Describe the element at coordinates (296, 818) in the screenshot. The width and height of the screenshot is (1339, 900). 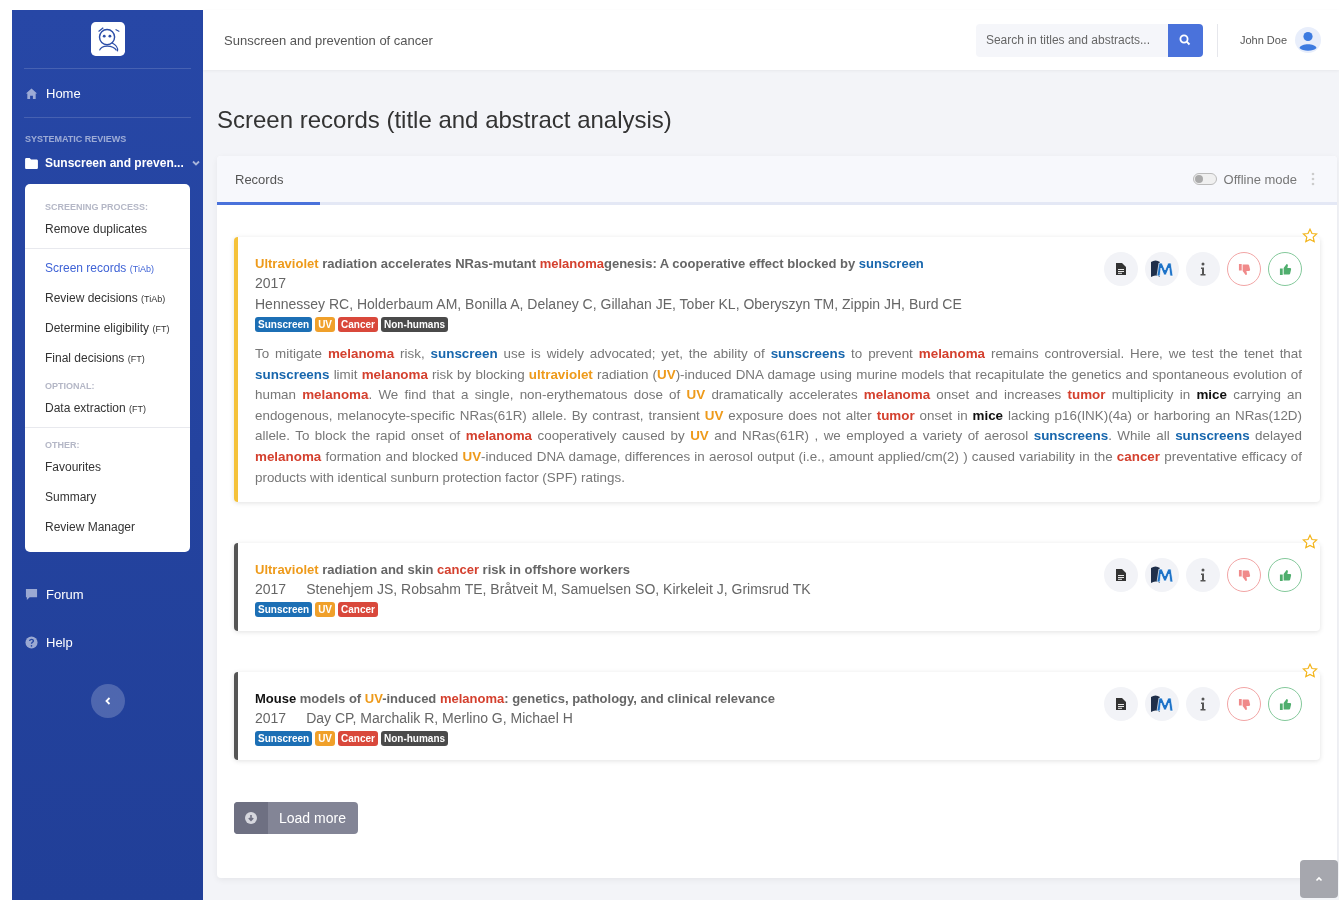
I see `load-more-button: Load more` at that location.